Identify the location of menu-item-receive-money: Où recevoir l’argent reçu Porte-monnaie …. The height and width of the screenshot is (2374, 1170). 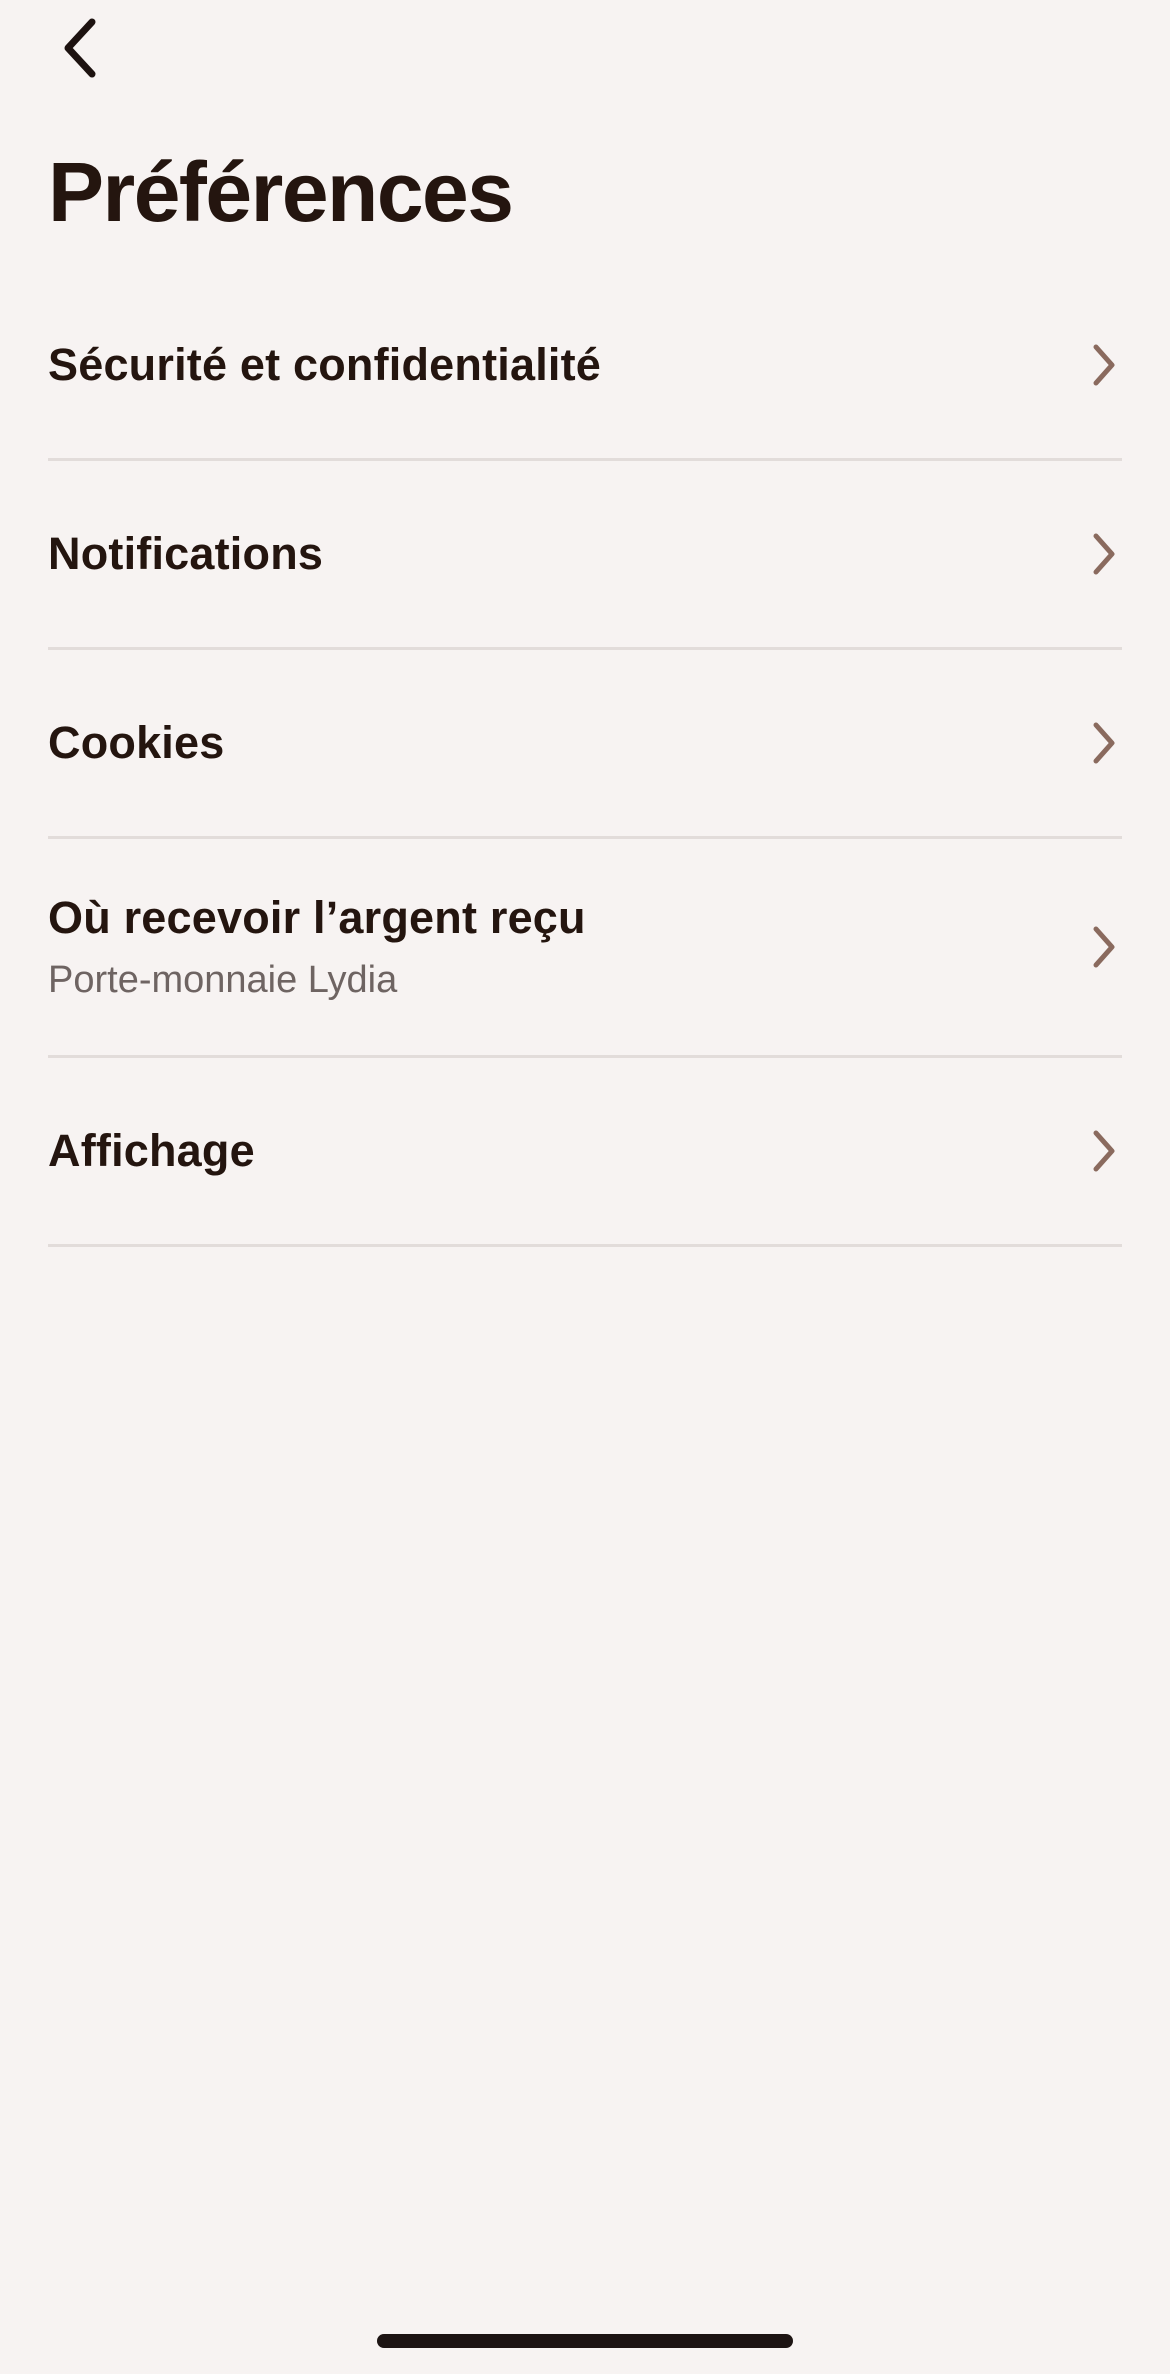
(585, 948).